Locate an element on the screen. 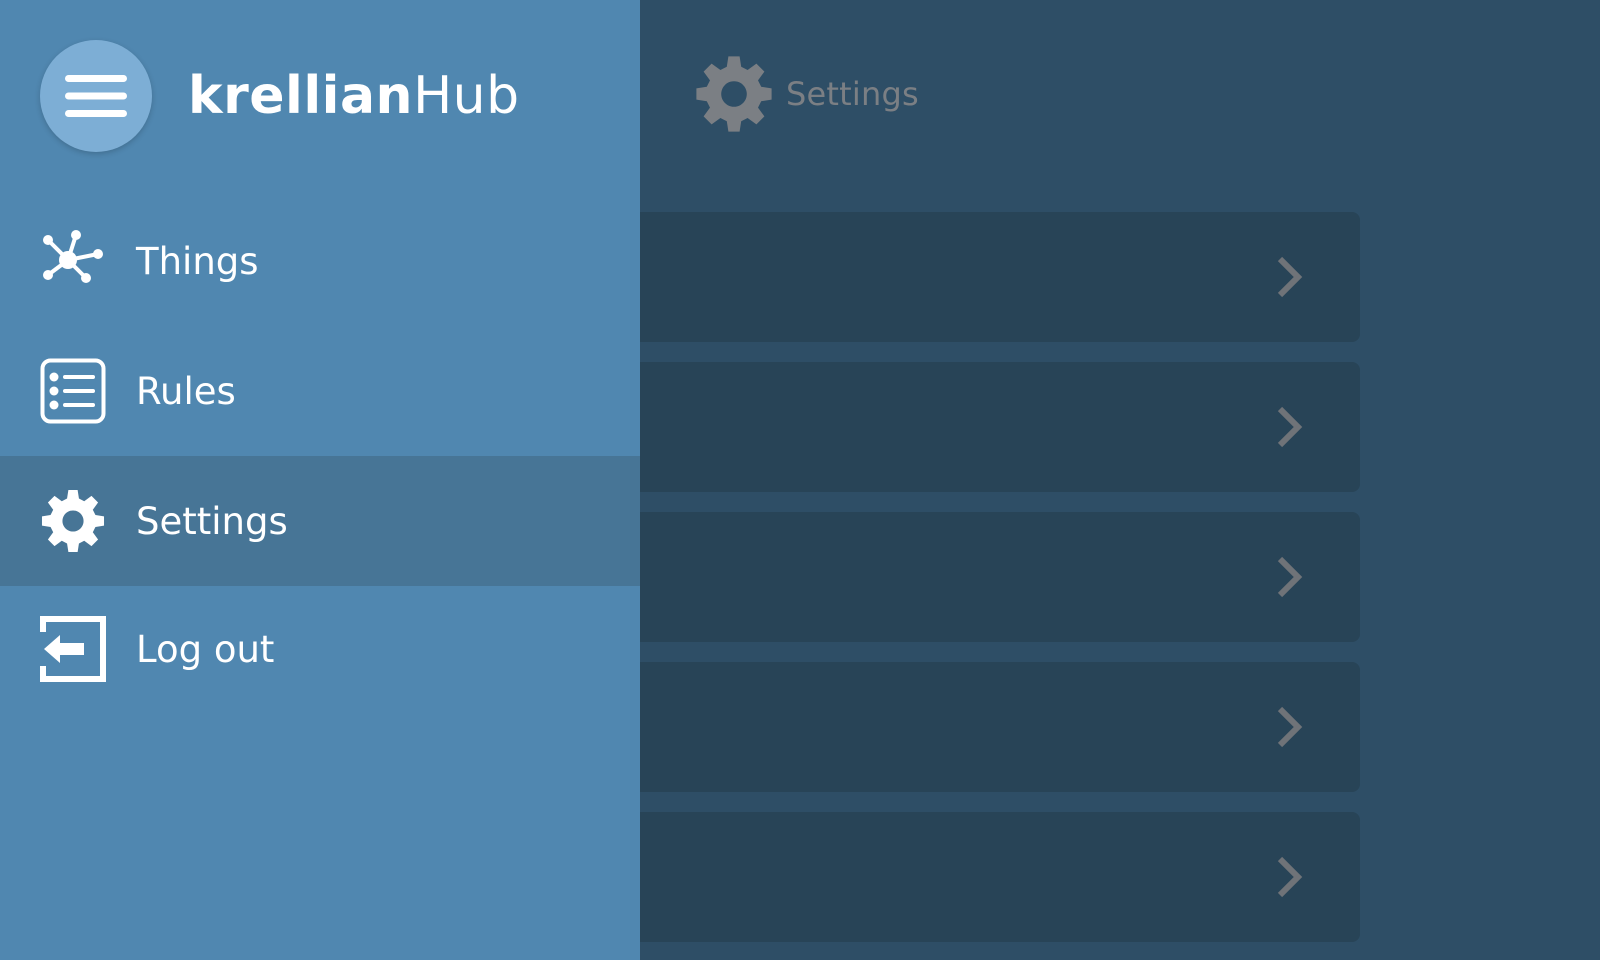 The image size is (1600, 960). page-header: Settings is located at coordinates (806, 94).